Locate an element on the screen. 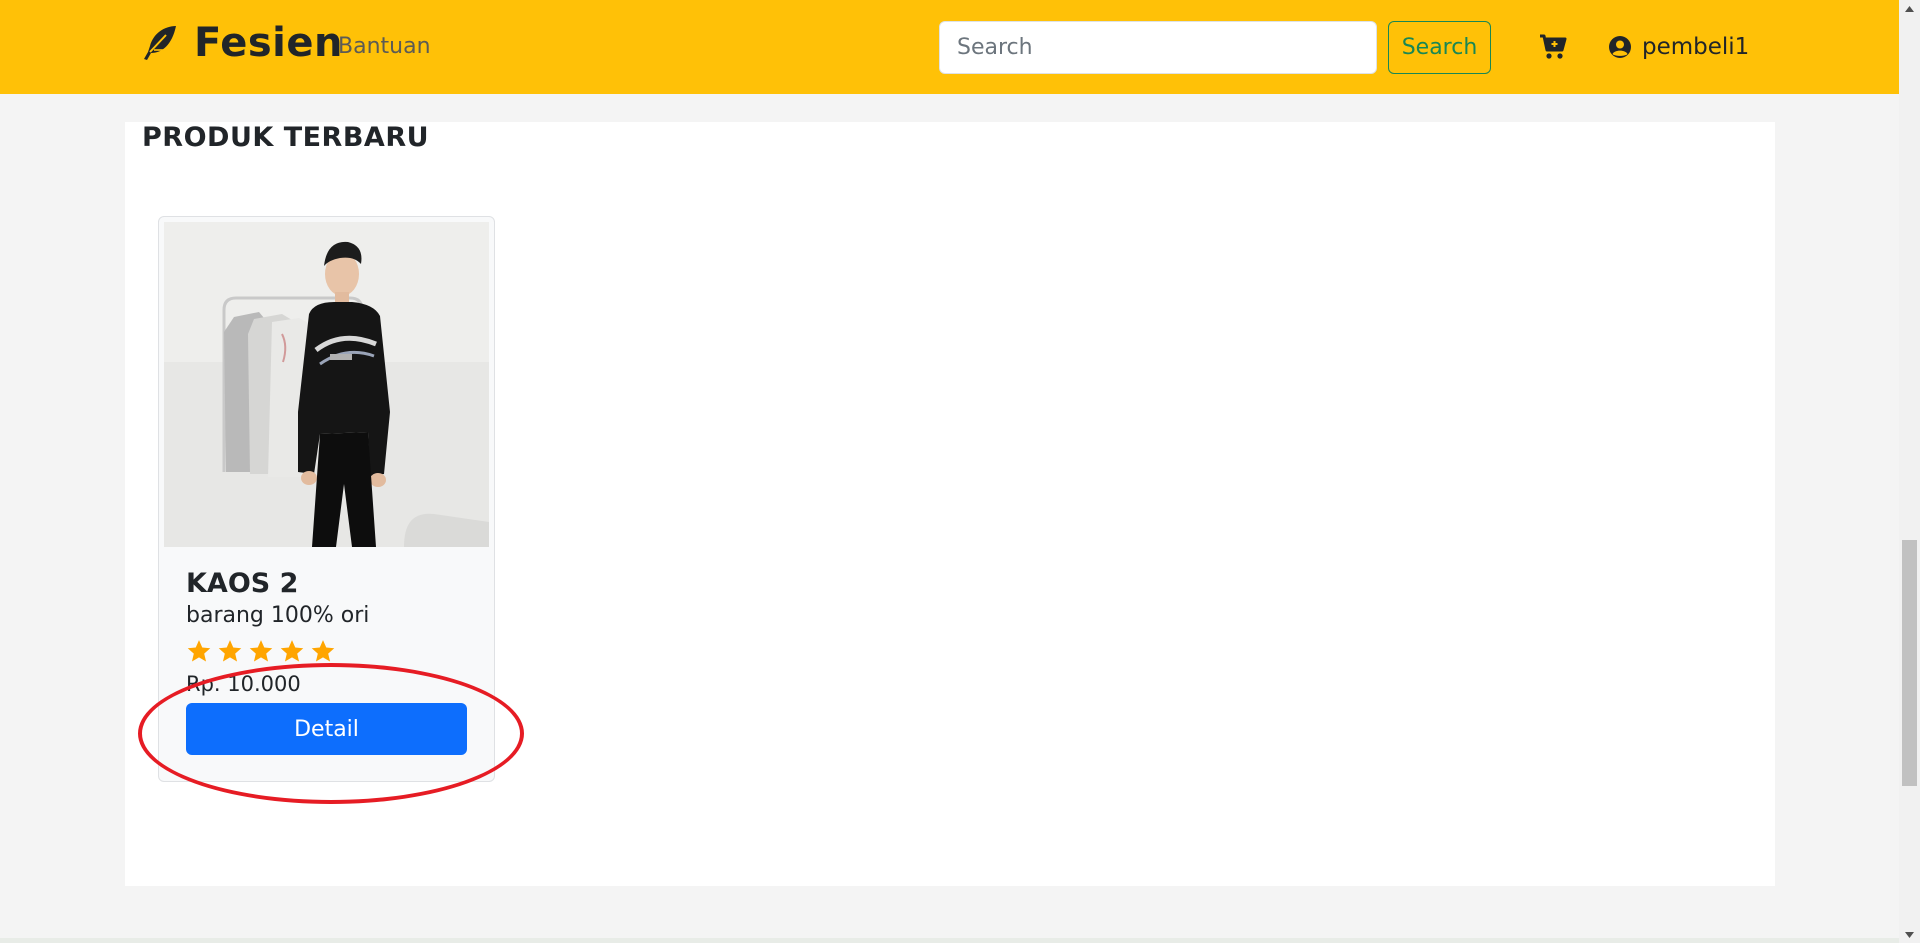 The width and height of the screenshot is (1920, 943). product-card-body: KAOS 2 barang 100% ori Rp. 10.000 Detail is located at coordinates (328, 661).